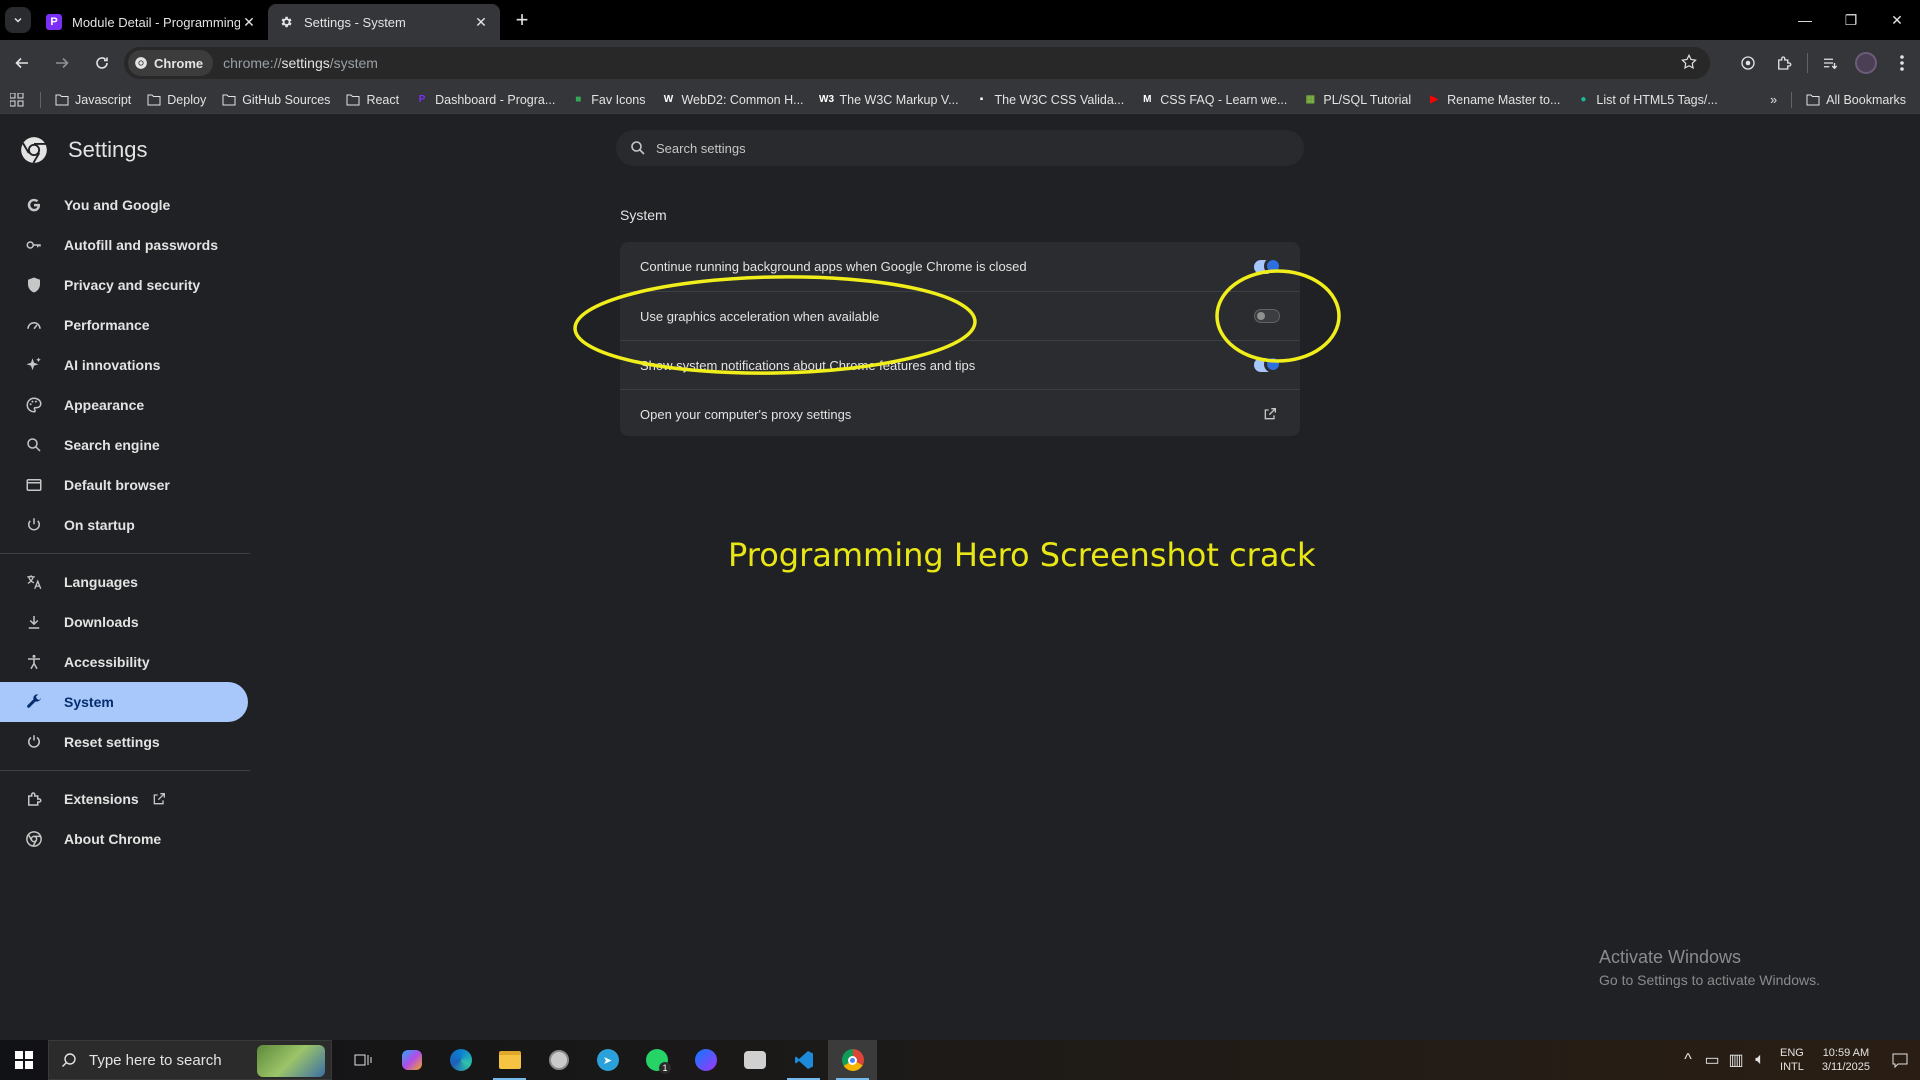 The height and width of the screenshot is (1080, 1920). I want to click on telegram-icon: ➤, so click(607, 1060).